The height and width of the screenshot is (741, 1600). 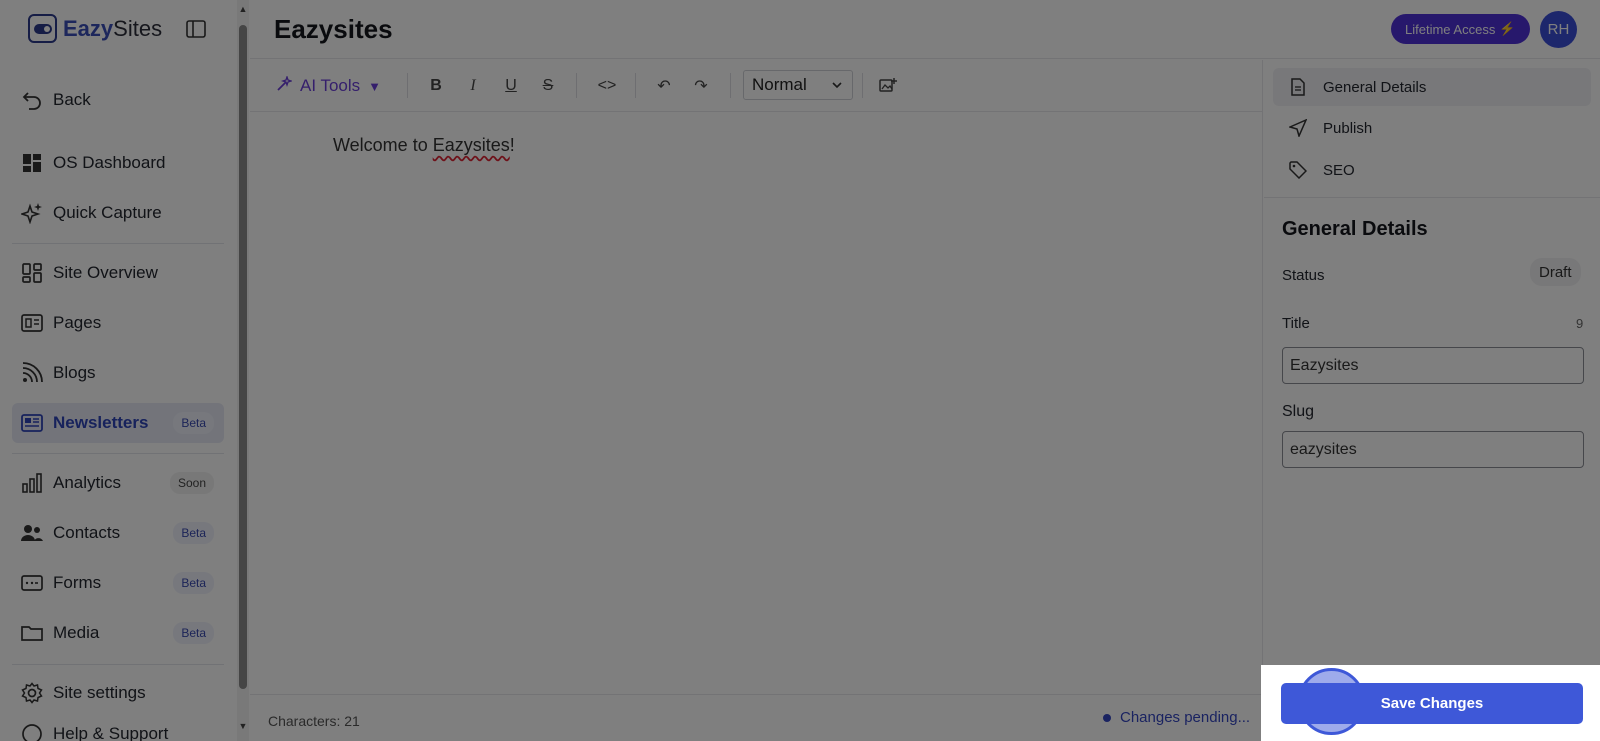 I want to click on sidebar-item-os-dashboard: OS Dashboard, so click(x=118, y=163).